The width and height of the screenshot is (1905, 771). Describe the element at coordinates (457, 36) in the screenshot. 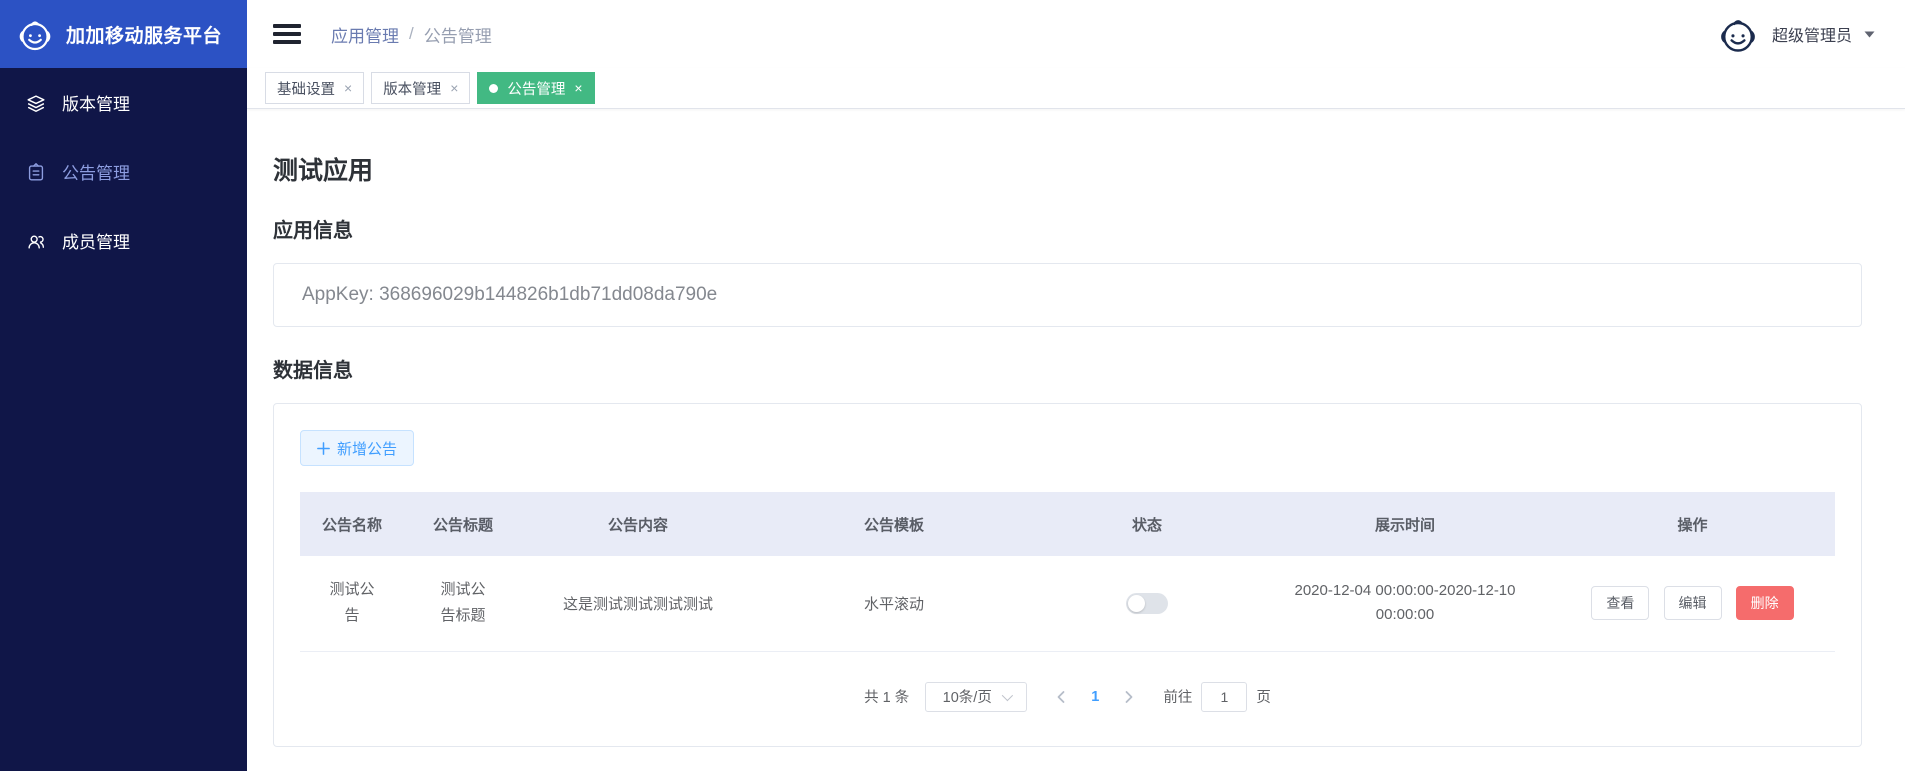

I see `breadcrumb-current: 公告管理` at that location.